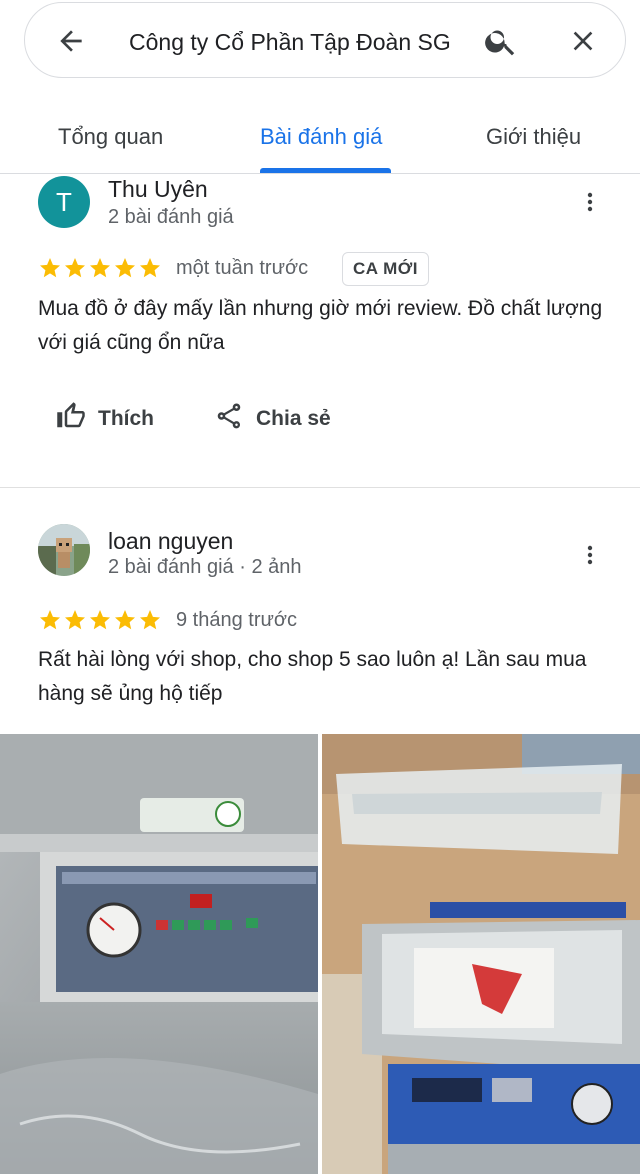  I want to click on close-icon, so click(583, 41).